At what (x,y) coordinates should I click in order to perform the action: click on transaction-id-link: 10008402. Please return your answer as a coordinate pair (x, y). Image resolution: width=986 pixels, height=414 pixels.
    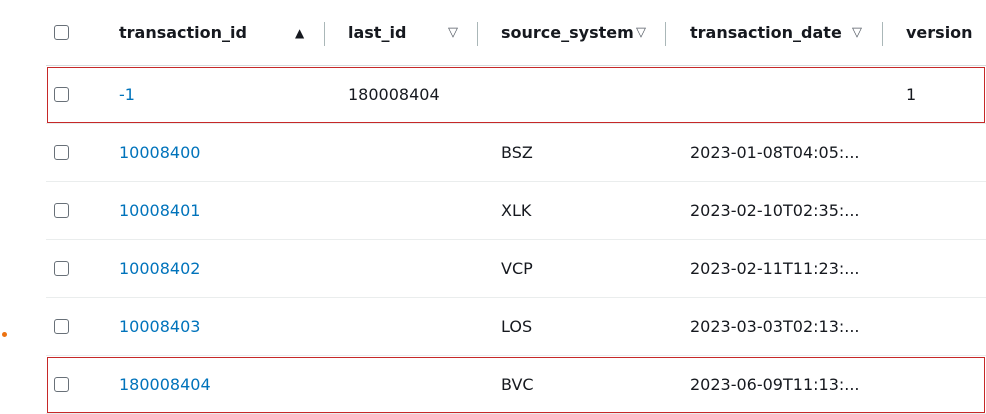
    Looking at the image, I should click on (159, 268).